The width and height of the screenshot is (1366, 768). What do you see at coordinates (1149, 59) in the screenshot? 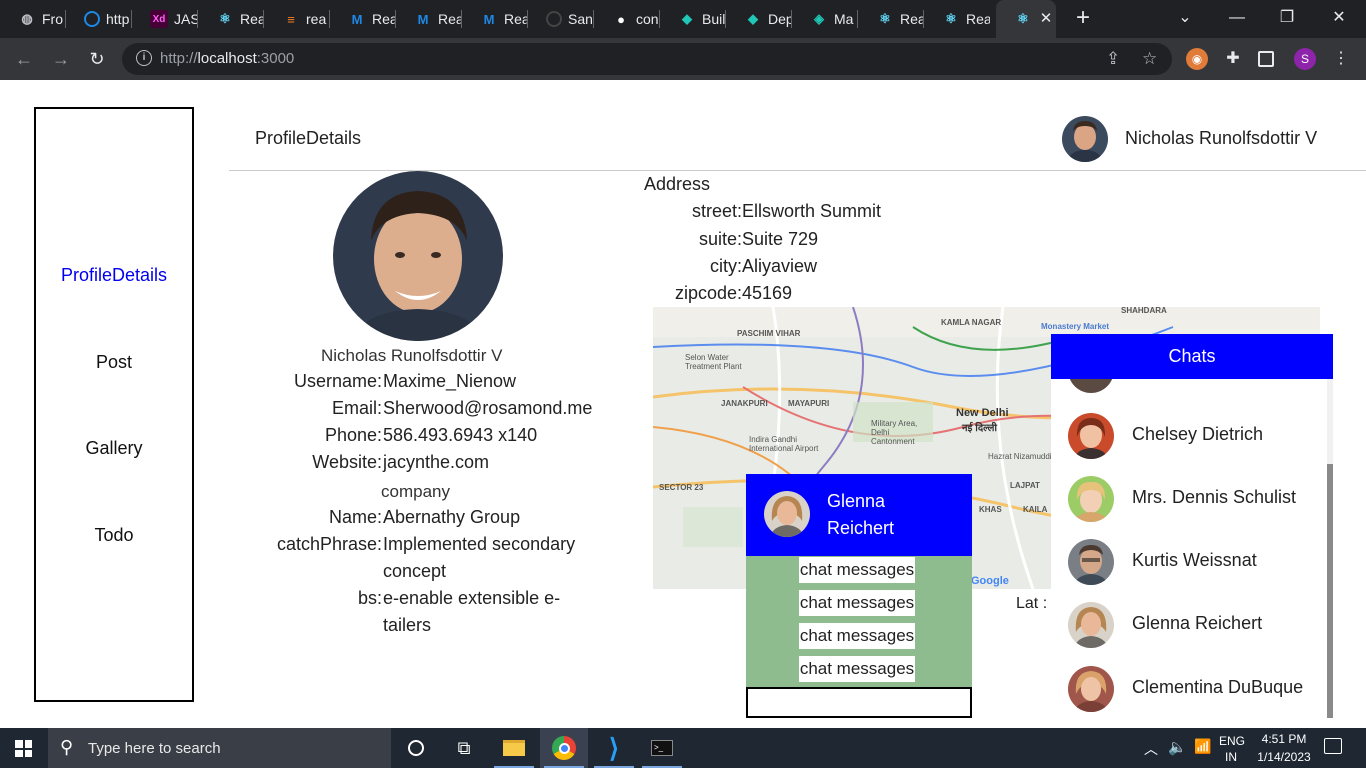
I see `bookmark-star-icon: ☆` at bounding box center [1149, 59].